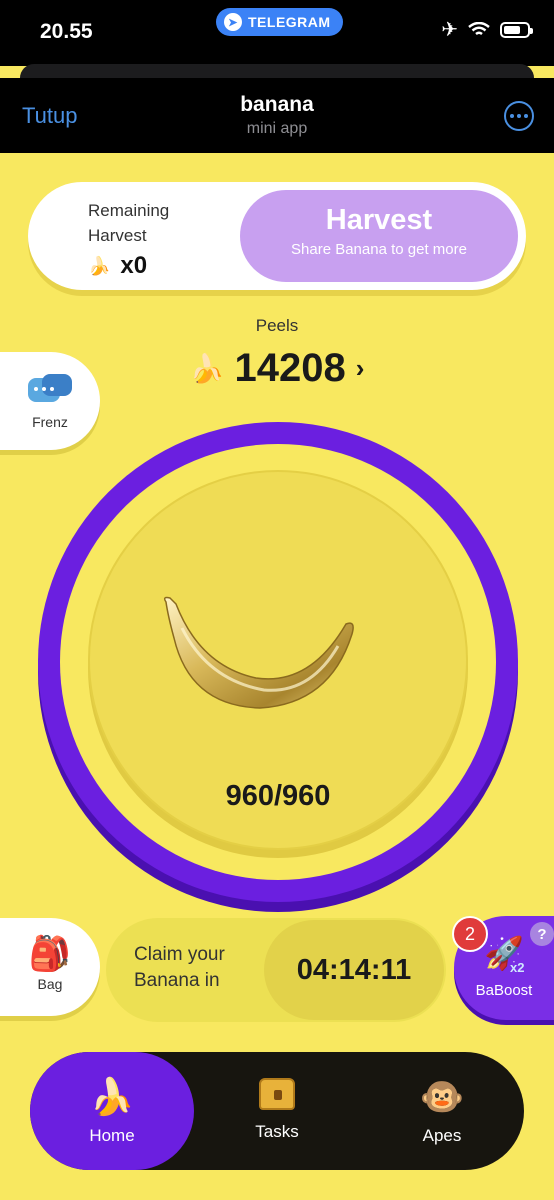  Describe the element at coordinates (277, 1131) in the screenshot. I see `nav-tasks-label: Tasks` at that location.